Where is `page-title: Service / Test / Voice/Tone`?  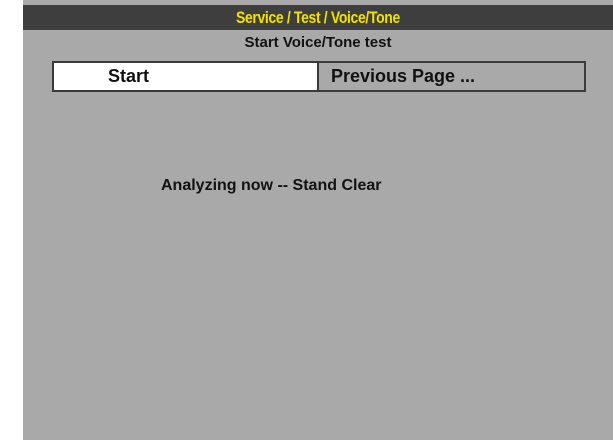 page-title: Service / Test / Voice/Tone is located at coordinates (318, 17).